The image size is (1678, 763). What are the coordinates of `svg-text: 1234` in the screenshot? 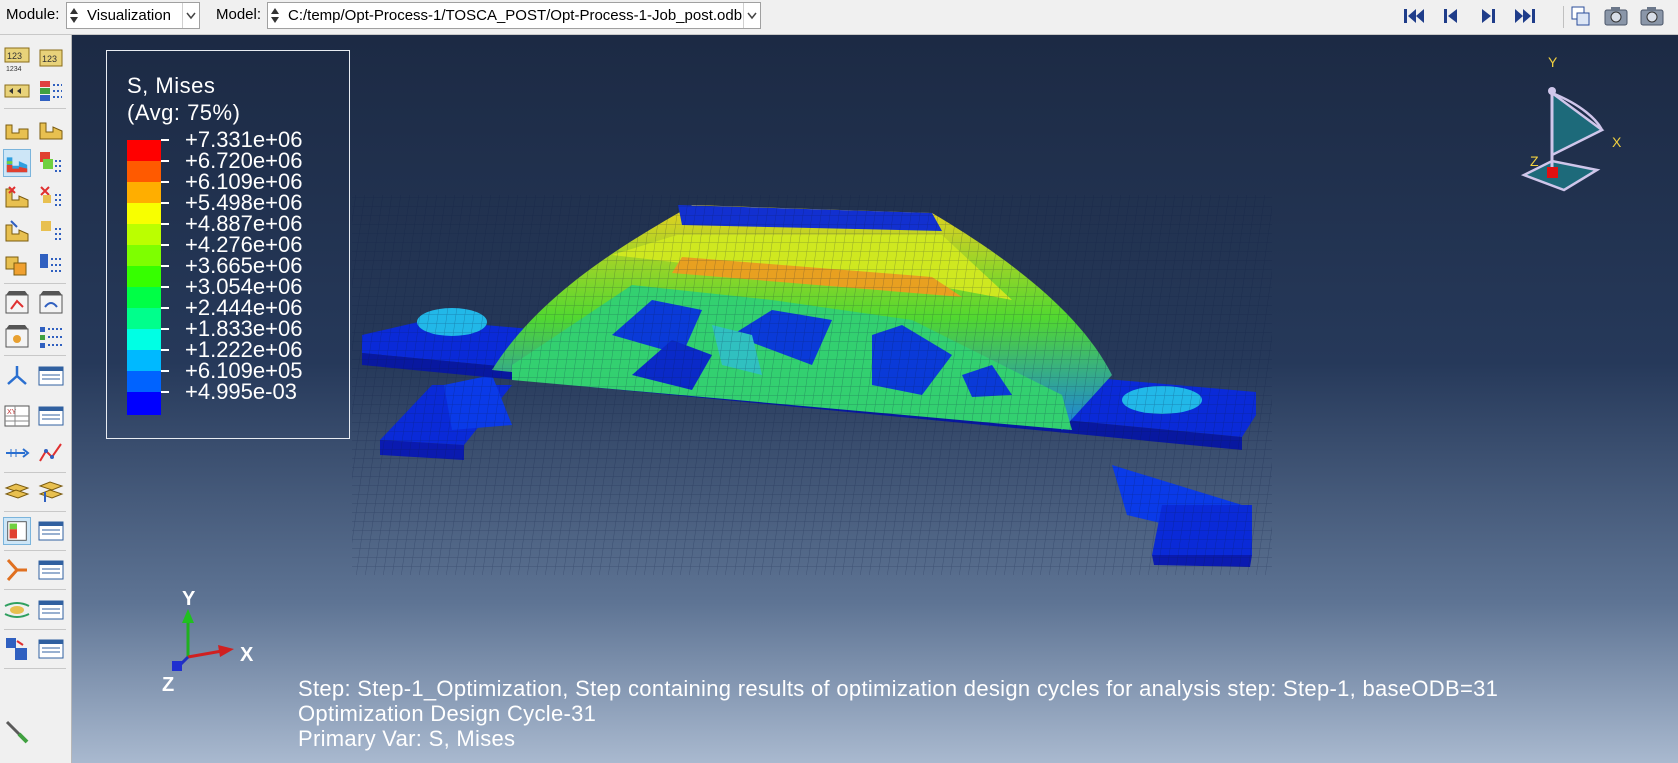 It's located at (14, 69).